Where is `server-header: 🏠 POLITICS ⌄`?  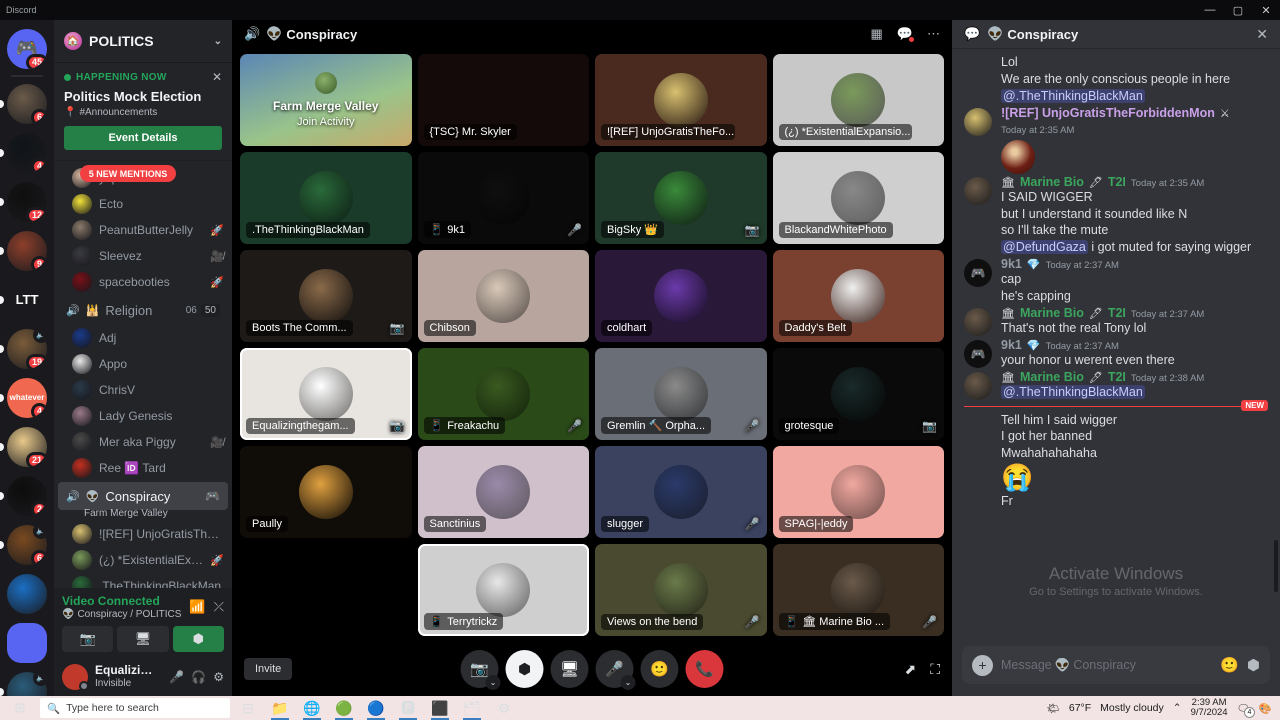
server-header: 🏠 POLITICS ⌄ is located at coordinates (143, 41).